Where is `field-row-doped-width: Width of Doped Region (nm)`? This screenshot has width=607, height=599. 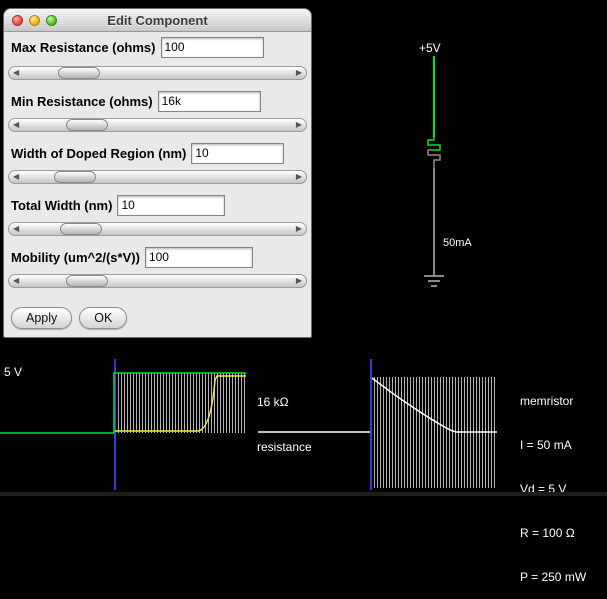
field-row-doped-width: Width of Doped Region (nm) is located at coordinates (148, 153).